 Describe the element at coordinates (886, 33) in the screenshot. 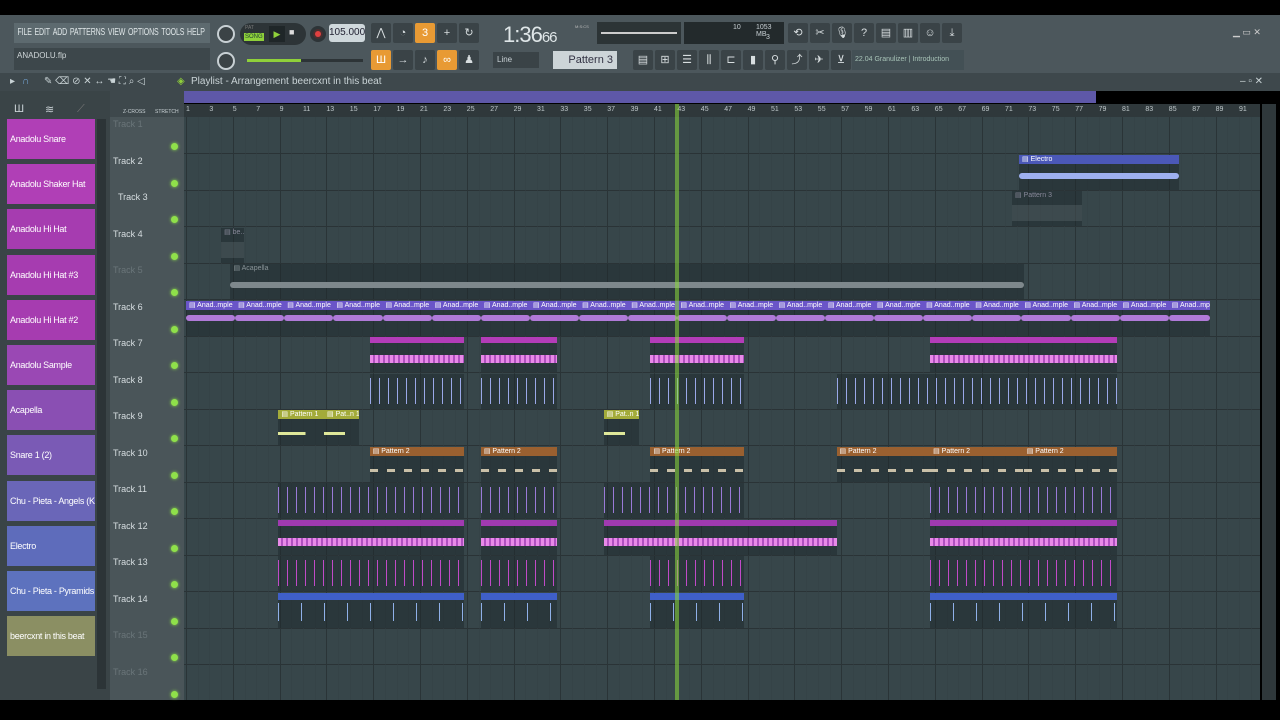

I see `save-icon: ▤` at that location.